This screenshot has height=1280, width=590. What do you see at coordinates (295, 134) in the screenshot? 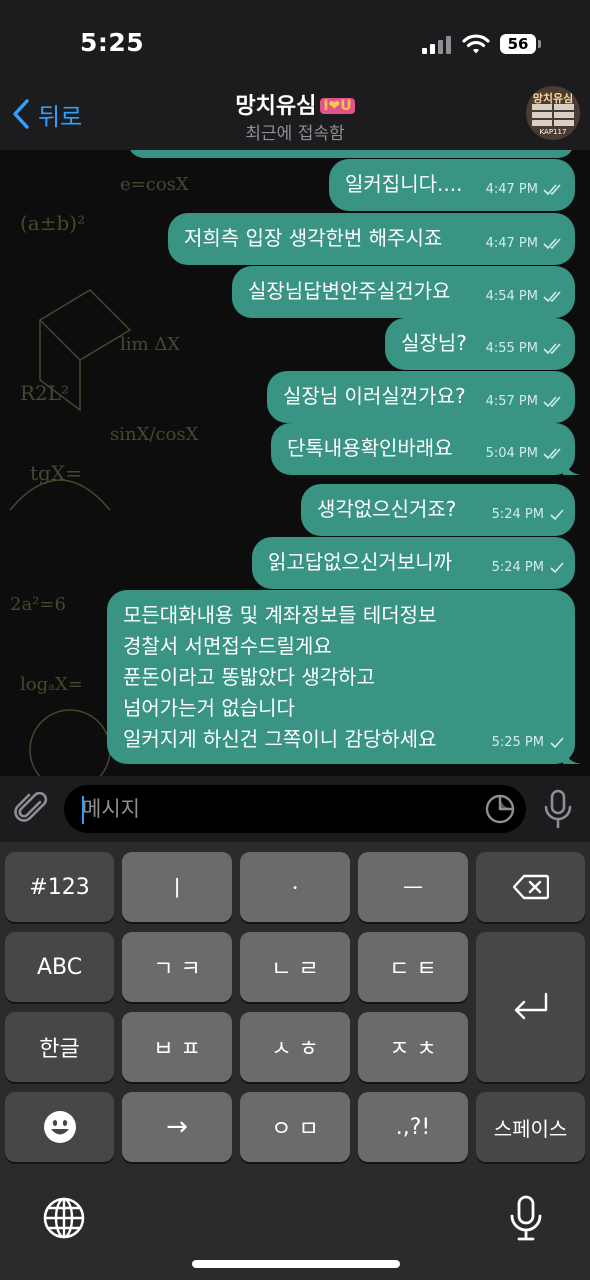
I see `last-seen-status: 최근에 접속함` at bounding box center [295, 134].